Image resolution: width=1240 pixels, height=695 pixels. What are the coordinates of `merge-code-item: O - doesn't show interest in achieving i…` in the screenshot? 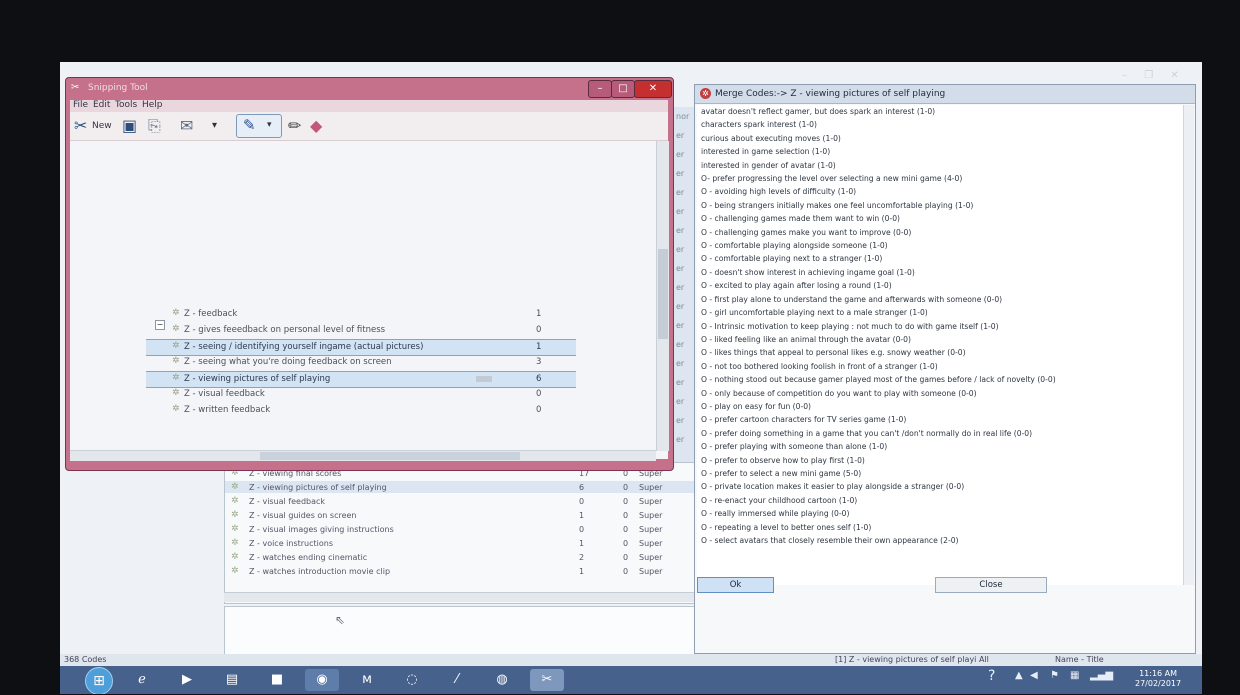 It's located at (940, 272).